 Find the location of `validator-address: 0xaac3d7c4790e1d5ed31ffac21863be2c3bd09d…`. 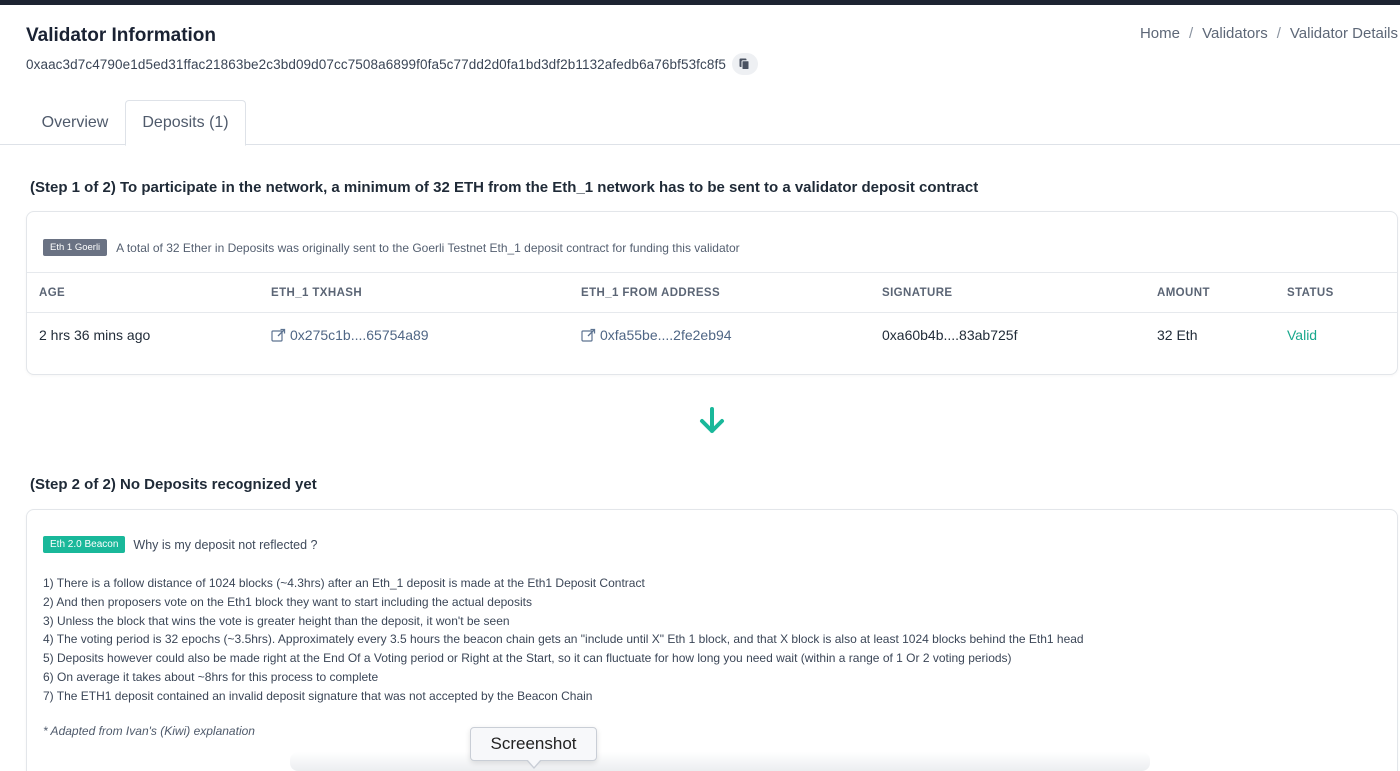

validator-address: 0xaac3d7c4790e1d5ed31ffac21863be2c3bd09d… is located at coordinates (376, 64).